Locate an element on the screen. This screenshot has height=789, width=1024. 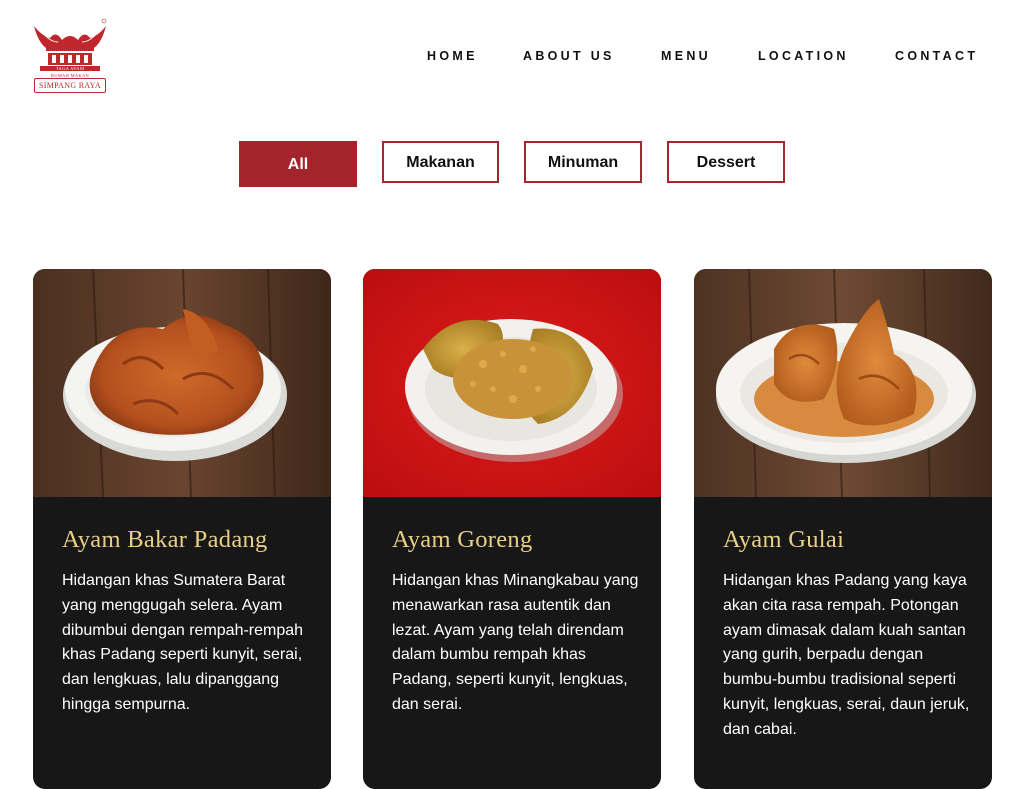
fried-chicken-photo is located at coordinates (512, 383).